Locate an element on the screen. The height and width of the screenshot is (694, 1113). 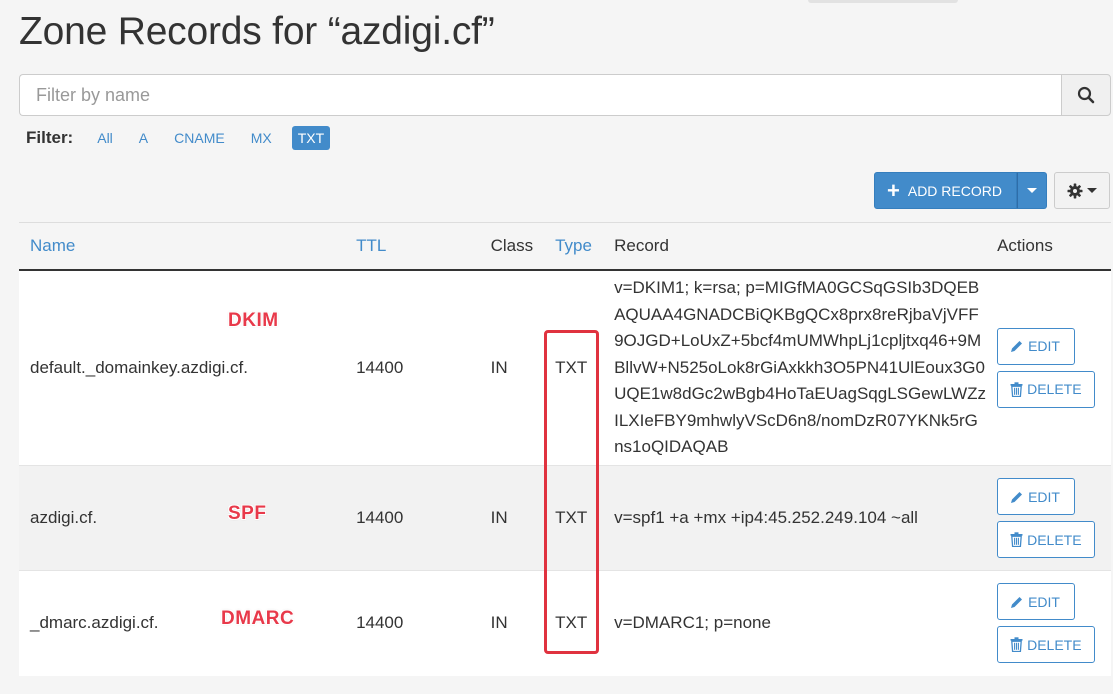
dkim-annotation: DKIM is located at coordinates (253, 320).